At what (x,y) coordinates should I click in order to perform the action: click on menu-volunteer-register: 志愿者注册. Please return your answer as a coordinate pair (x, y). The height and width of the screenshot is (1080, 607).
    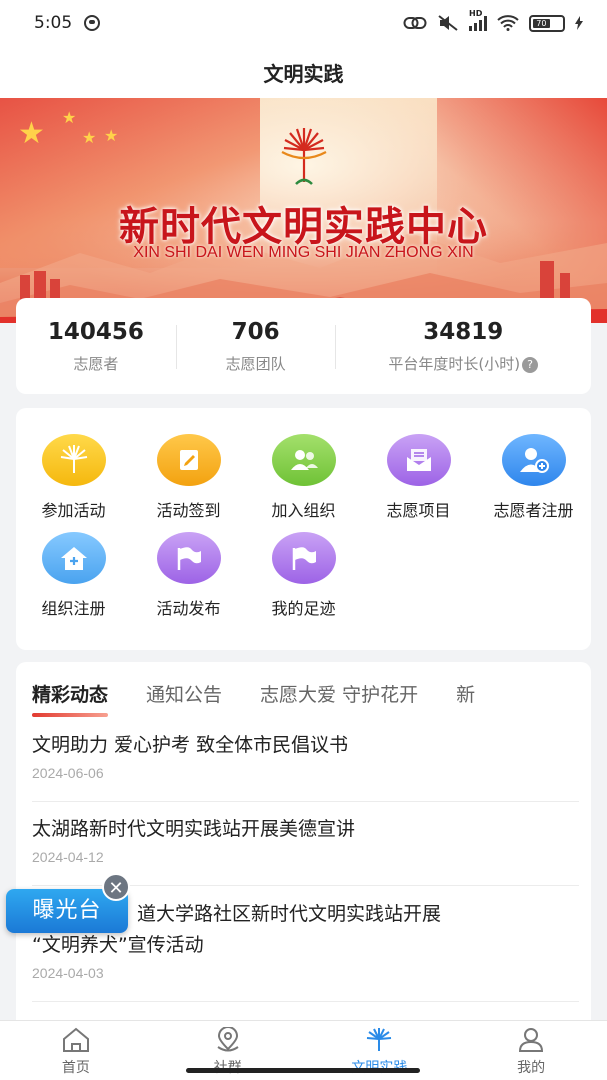
    Looking at the image, I should click on (533, 477).